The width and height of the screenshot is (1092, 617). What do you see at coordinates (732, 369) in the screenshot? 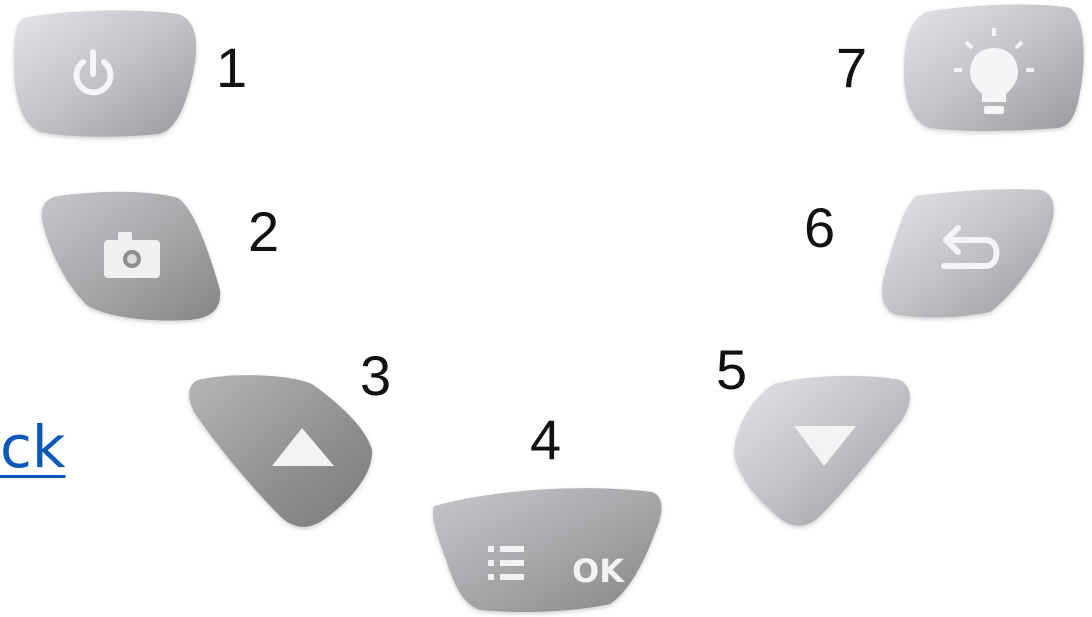
I see `label-5: 5` at bounding box center [732, 369].